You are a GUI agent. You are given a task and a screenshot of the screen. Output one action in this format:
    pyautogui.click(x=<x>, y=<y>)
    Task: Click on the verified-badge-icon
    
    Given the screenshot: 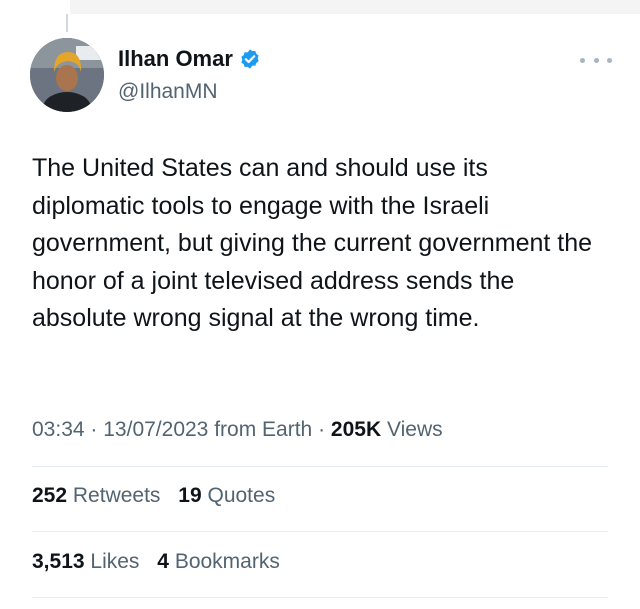 What is the action you would take?
    pyautogui.click(x=250, y=59)
    